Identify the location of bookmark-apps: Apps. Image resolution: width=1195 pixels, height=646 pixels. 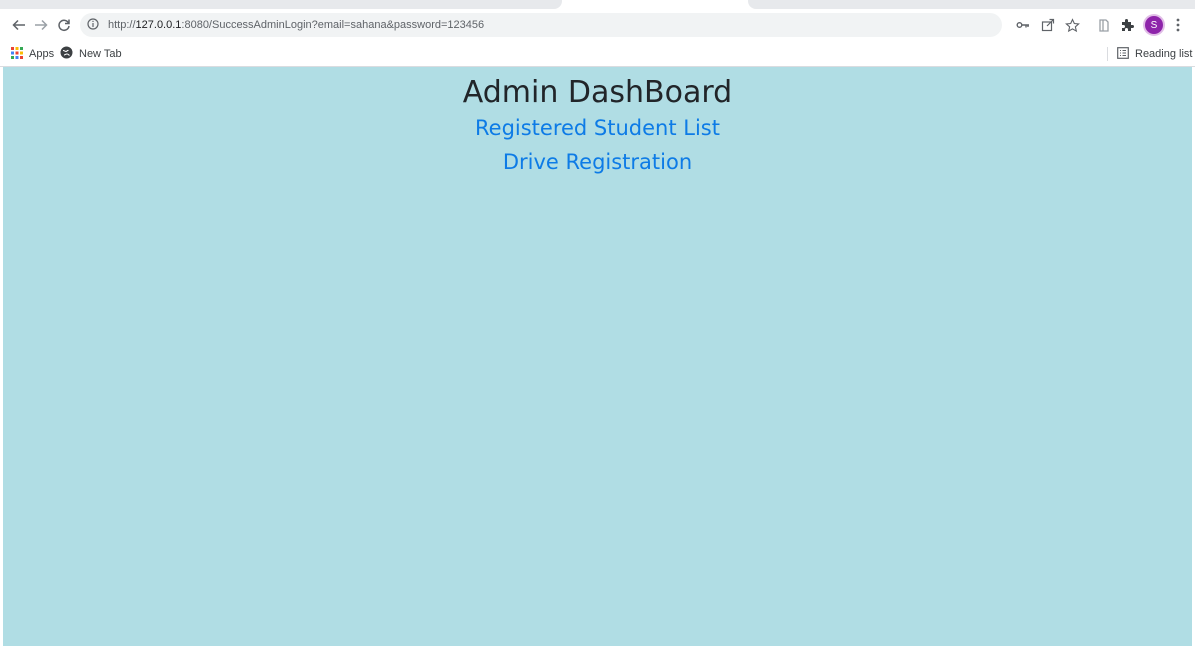
(32, 54).